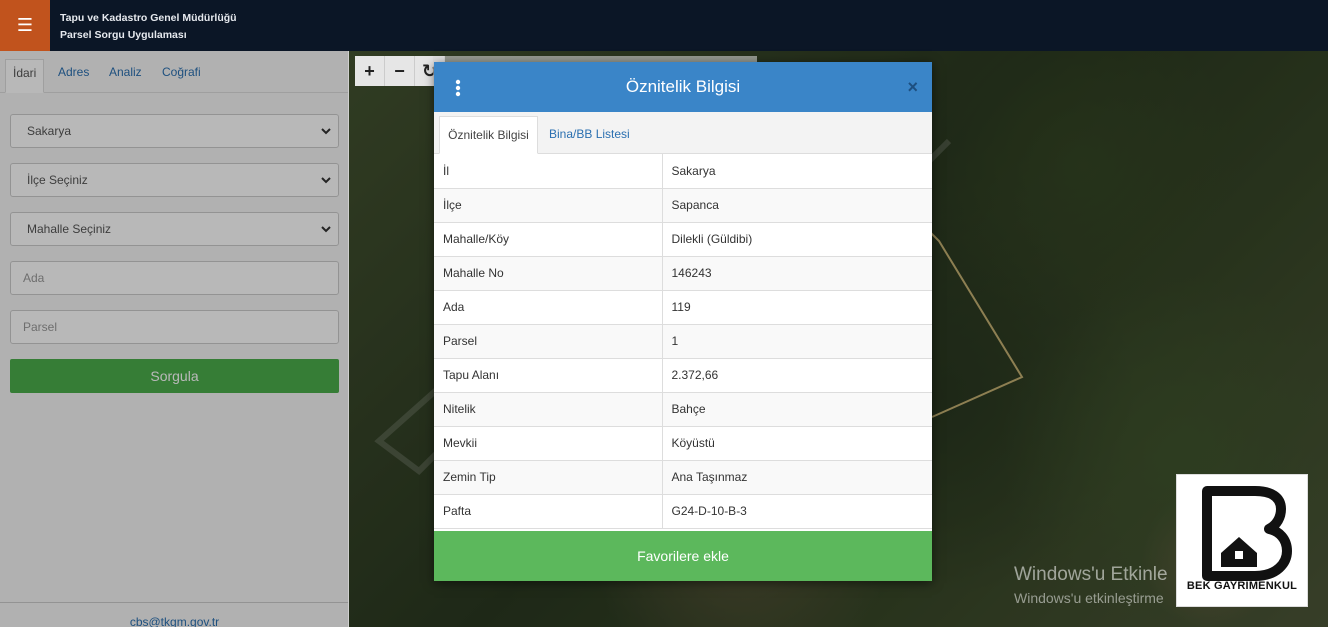 Image resolution: width=1328 pixels, height=627 pixels. I want to click on table-row: Mahalle No 146243, so click(683, 273).